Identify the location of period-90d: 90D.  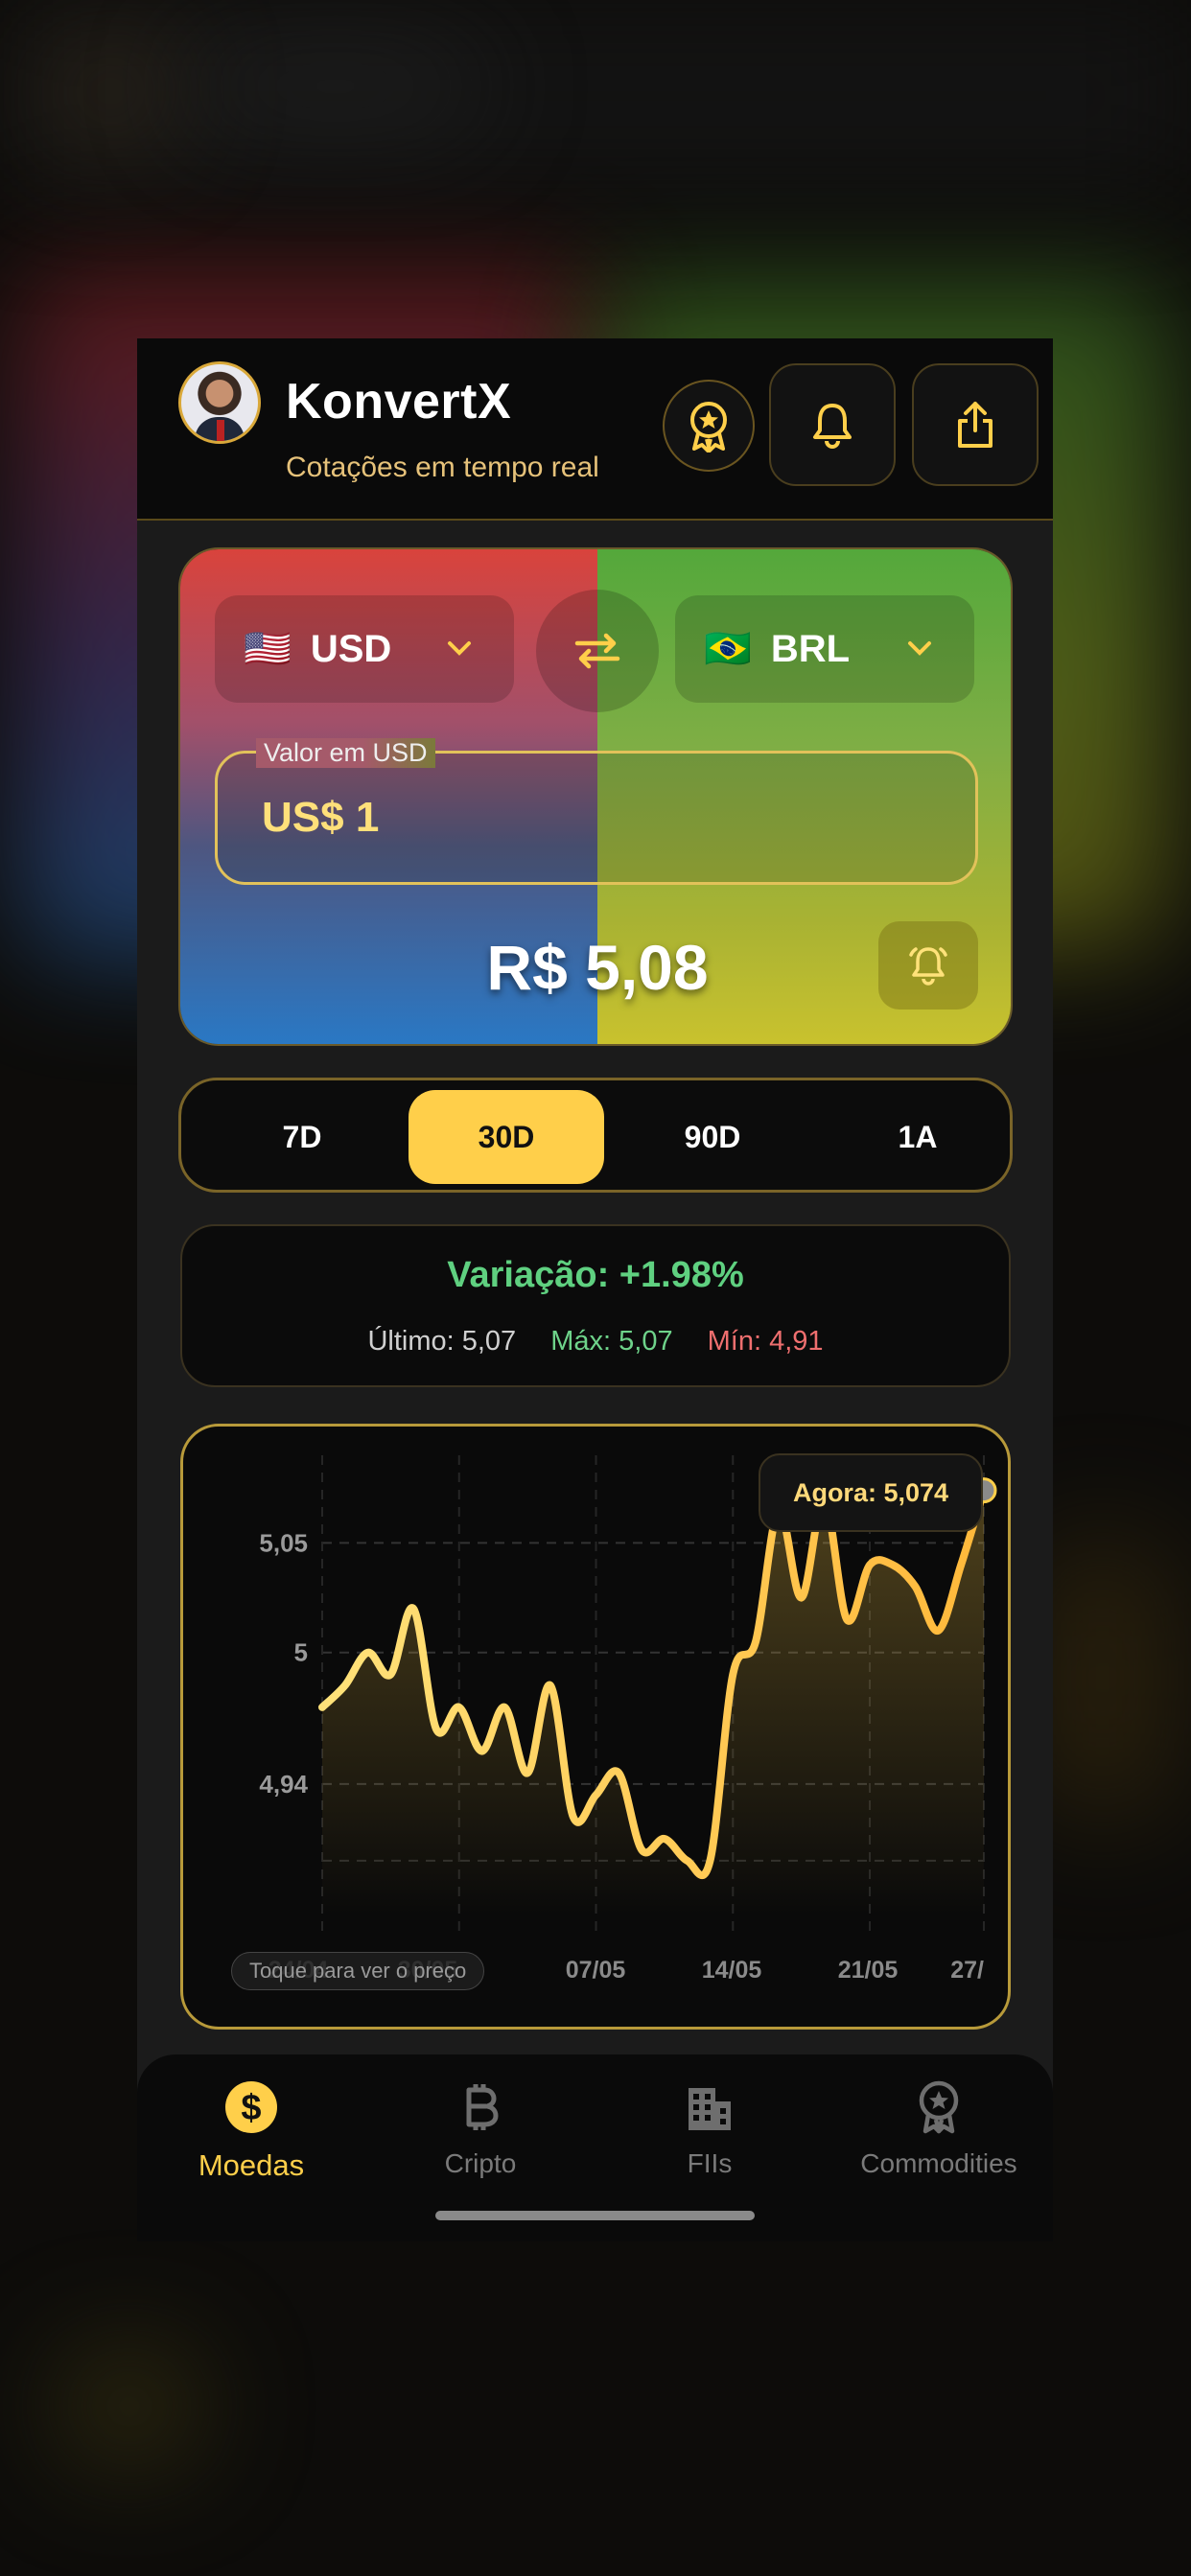
(712, 1137).